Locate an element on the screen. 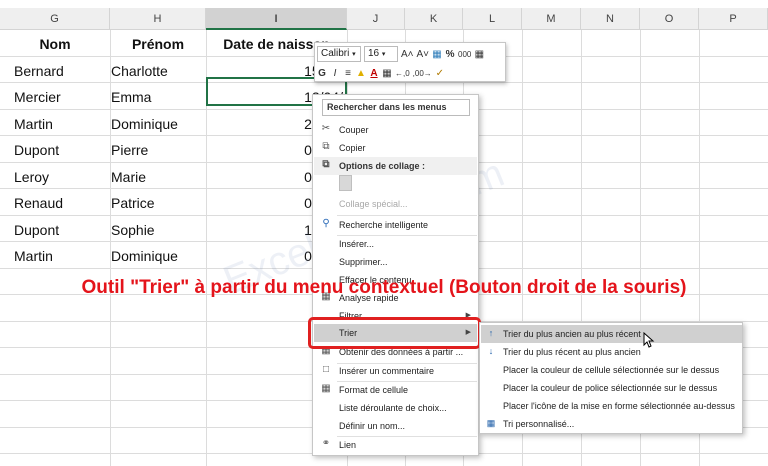 This screenshot has width=768, height=466. link-icon: ⚭ is located at coordinates (326, 443).